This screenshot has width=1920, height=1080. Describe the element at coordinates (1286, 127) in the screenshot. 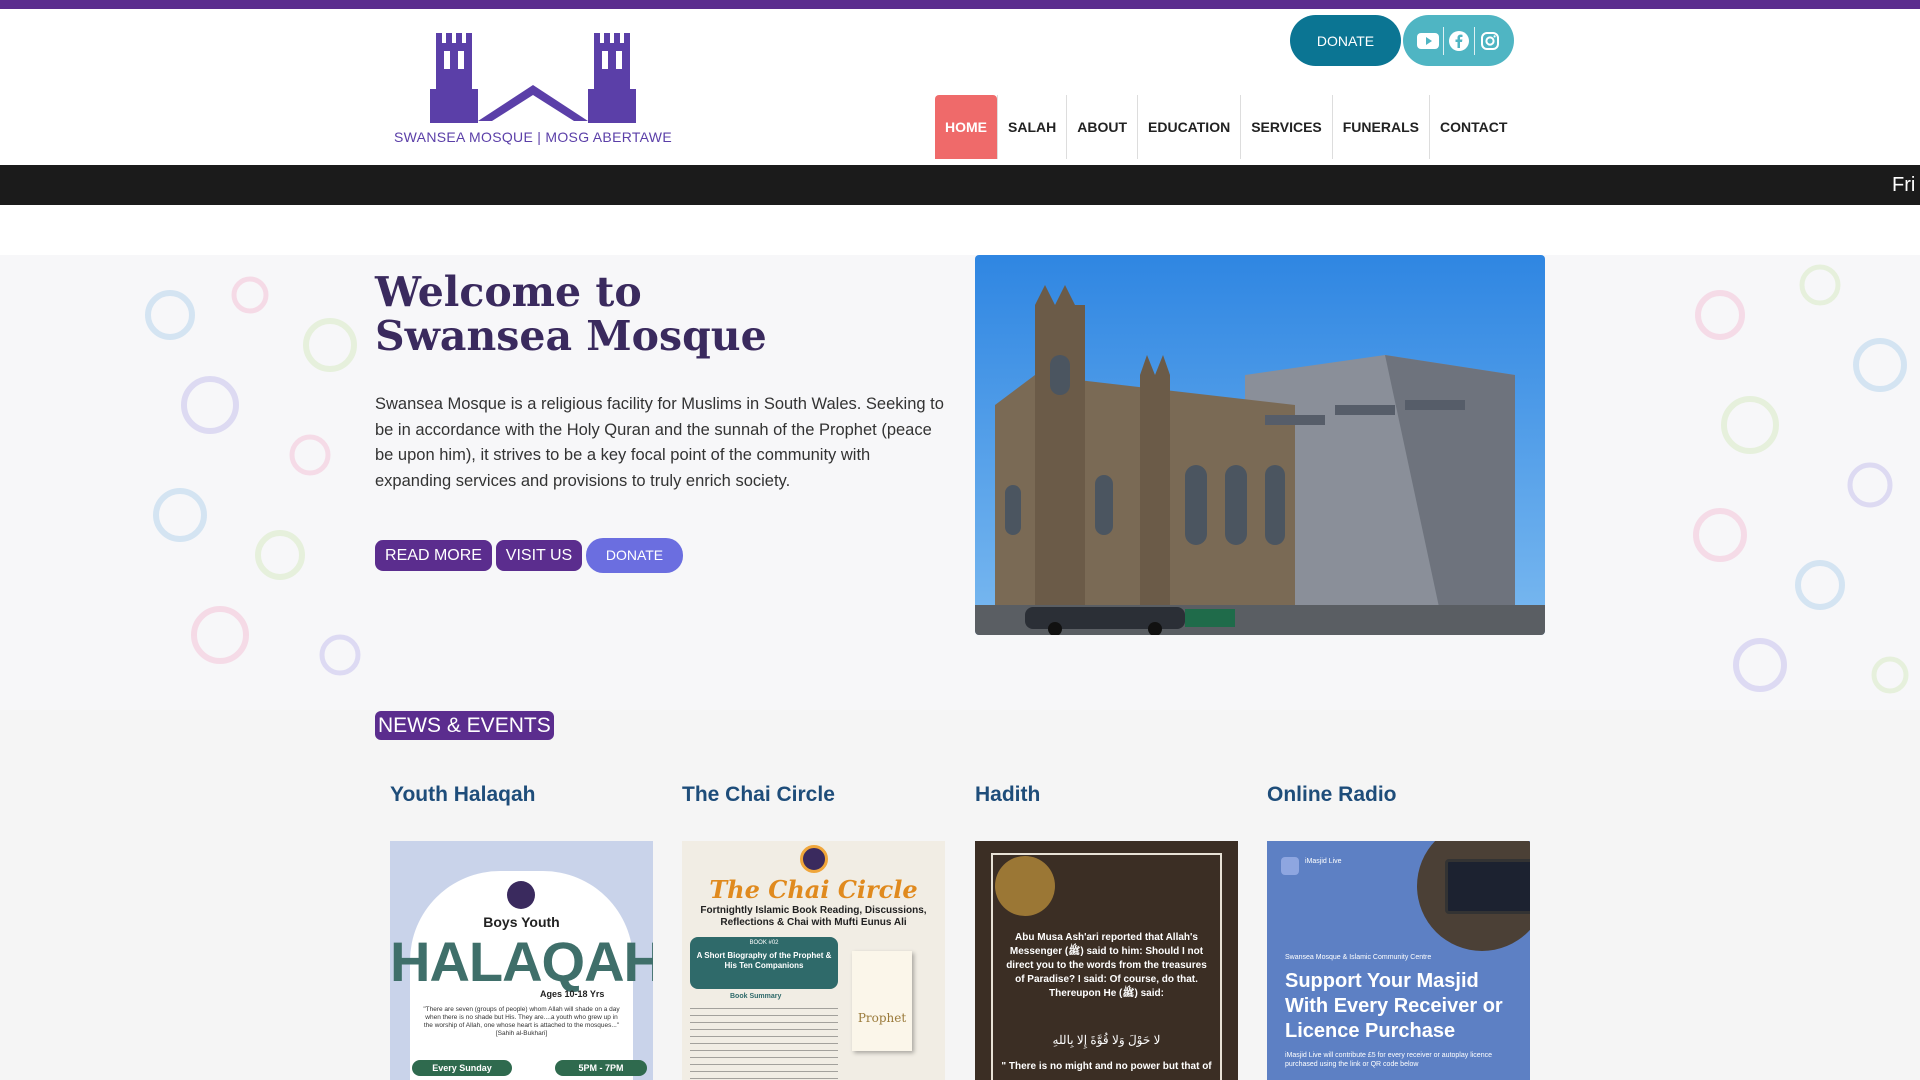

I see `nav-services: SERVICES` at that location.